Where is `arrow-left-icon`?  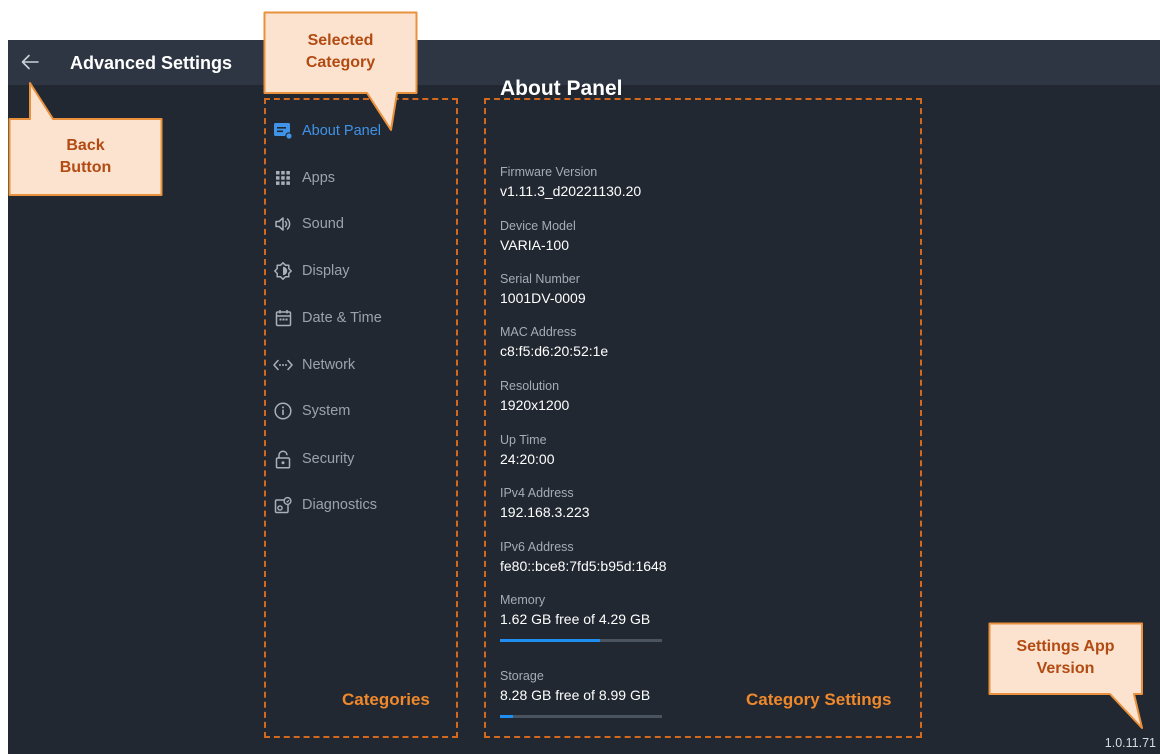
arrow-left-icon is located at coordinates (30, 62).